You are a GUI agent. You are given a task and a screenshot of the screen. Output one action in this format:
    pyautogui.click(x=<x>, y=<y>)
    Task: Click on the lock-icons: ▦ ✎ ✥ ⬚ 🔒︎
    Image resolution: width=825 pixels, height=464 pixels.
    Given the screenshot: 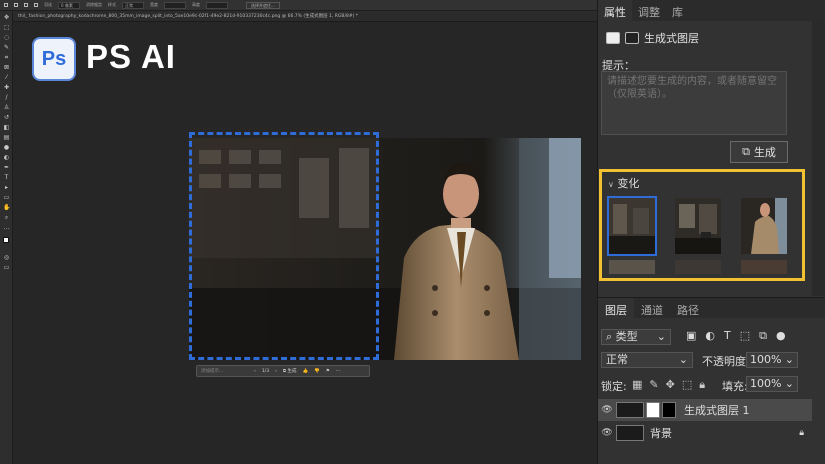 What is the action you would take?
    pyautogui.click(x=668, y=385)
    